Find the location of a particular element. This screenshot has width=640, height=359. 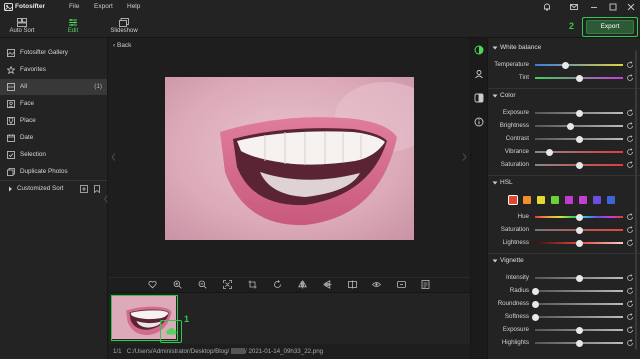

hsl-section-header: HSL is located at coordinates (564, 183).